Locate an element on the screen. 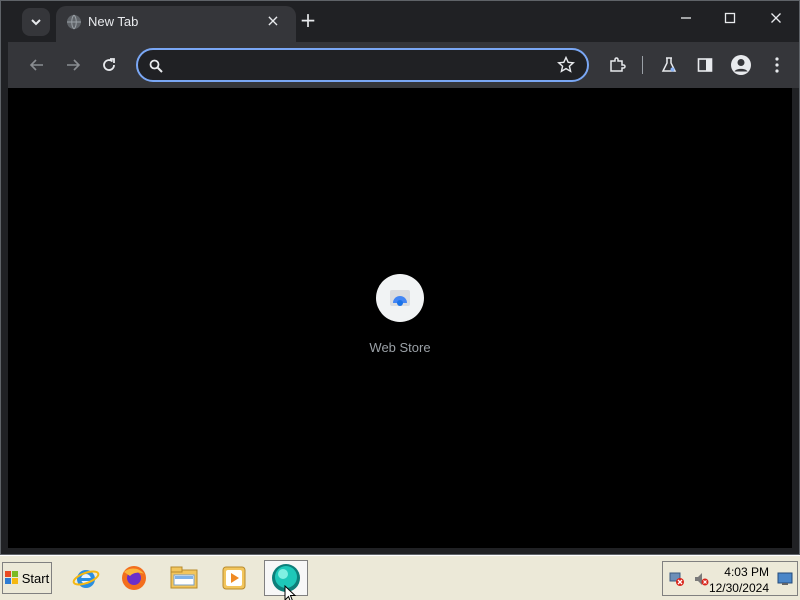  forward-arrow-icon is located at coordinates (74, 65).